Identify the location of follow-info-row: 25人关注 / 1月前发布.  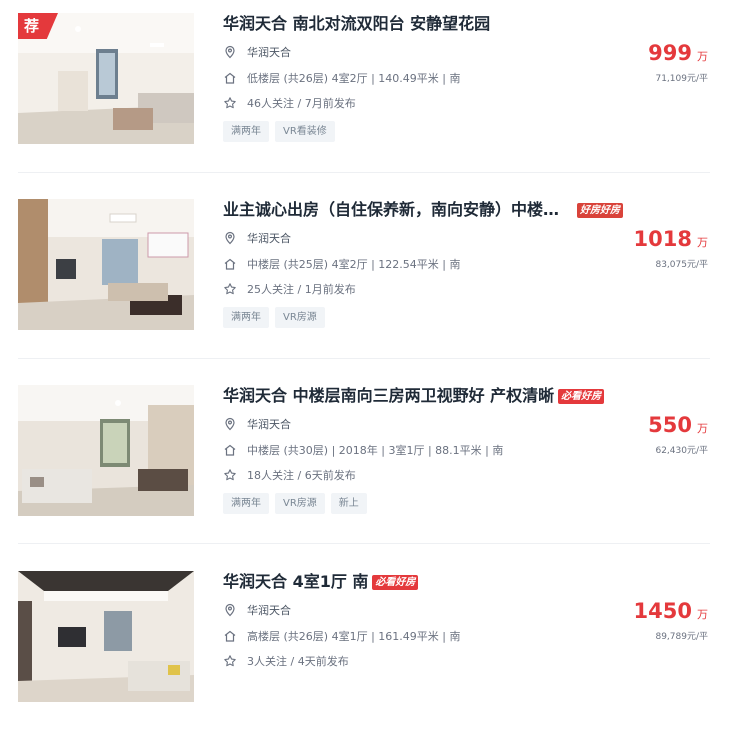
(289, 289).